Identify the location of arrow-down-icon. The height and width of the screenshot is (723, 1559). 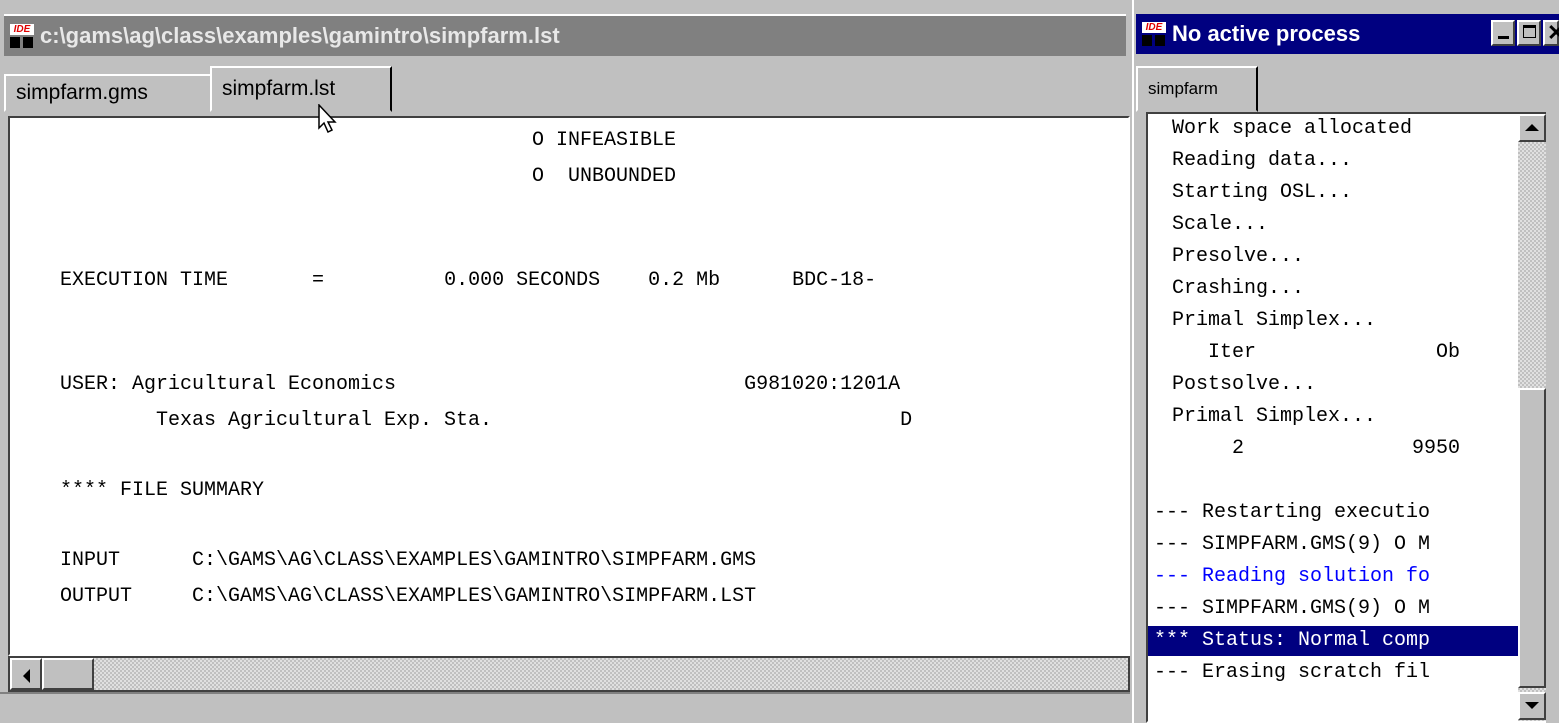
(1532, 705).